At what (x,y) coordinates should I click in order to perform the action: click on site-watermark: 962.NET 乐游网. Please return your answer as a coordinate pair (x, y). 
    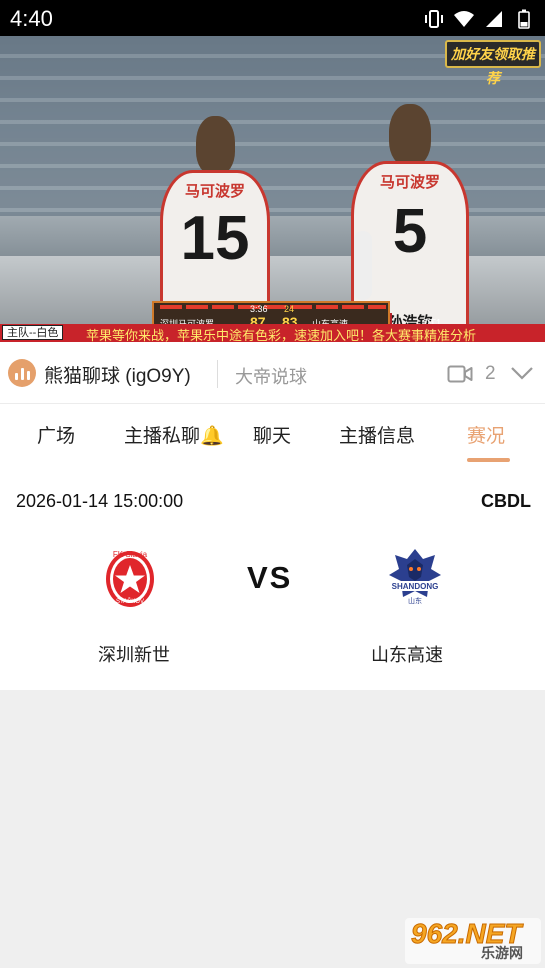
    Looking at the image, I should click on (473, 941).